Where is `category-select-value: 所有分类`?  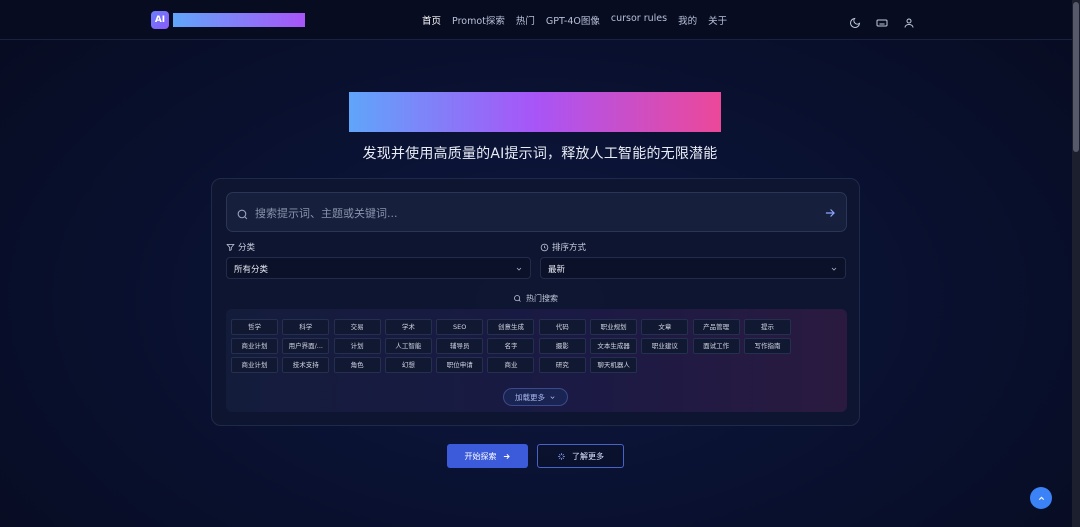
category-select-value: 所有分类 is located at coordinates (251, 270).